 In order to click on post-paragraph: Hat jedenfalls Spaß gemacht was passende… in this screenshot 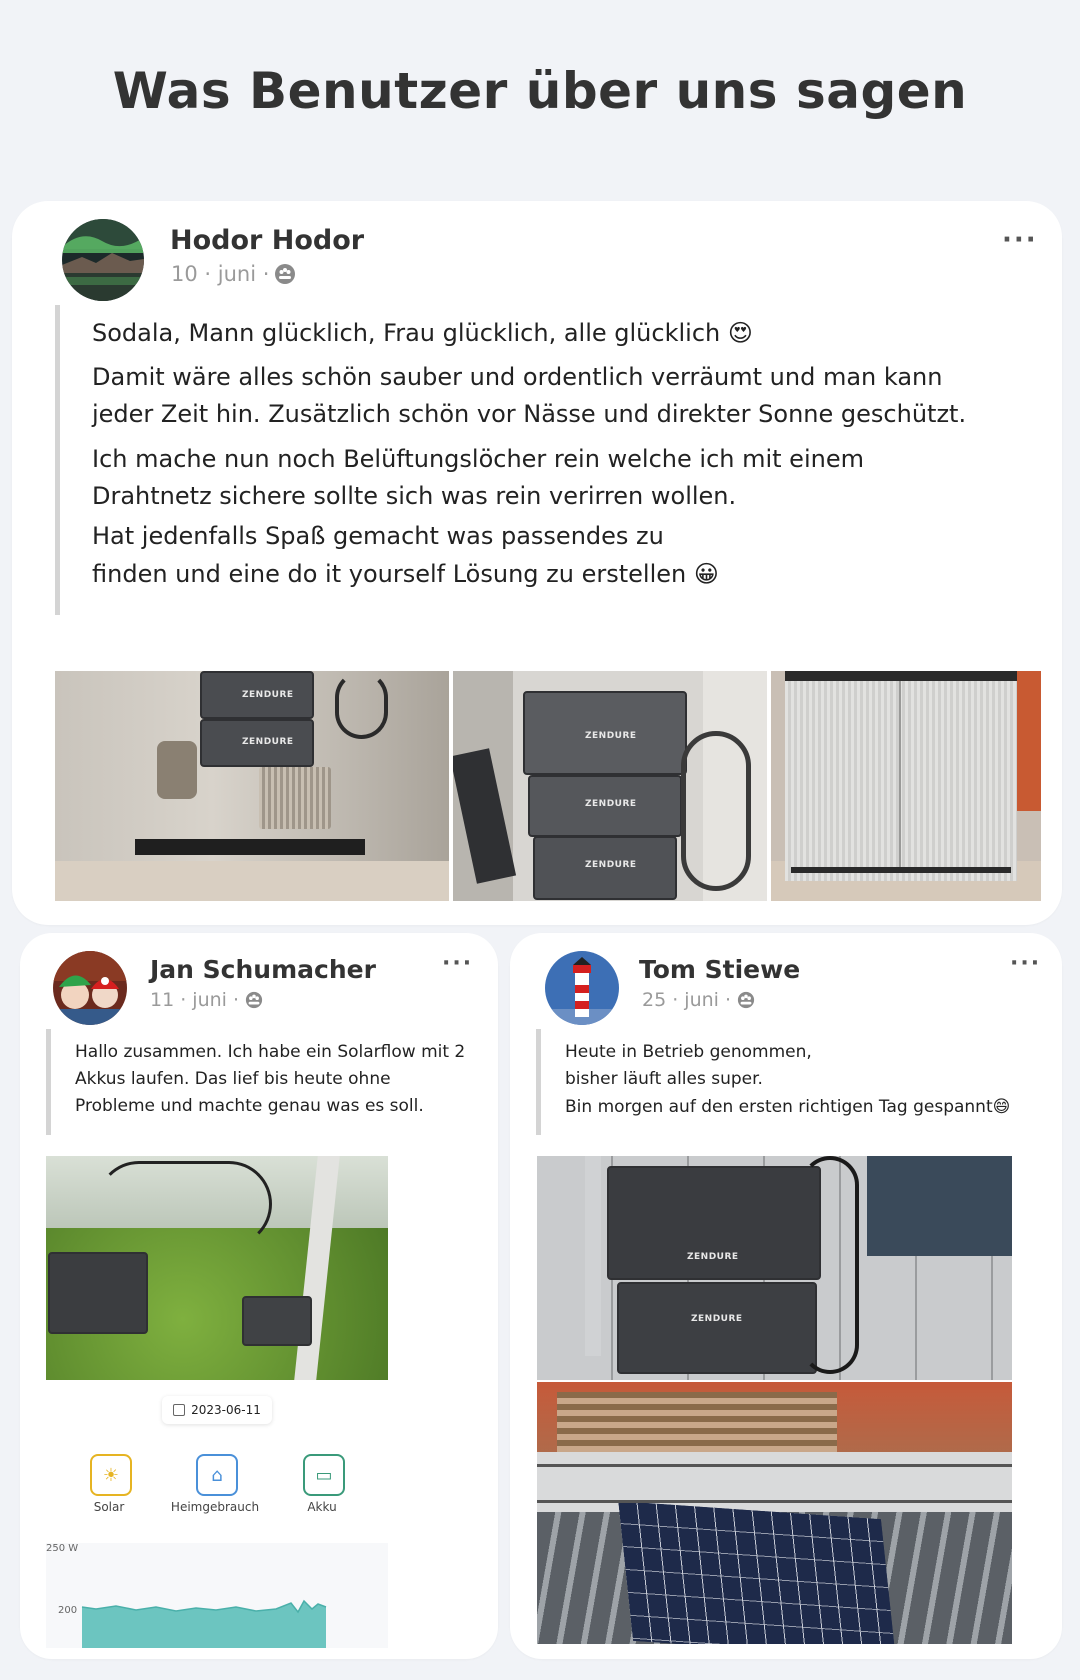, I will do `click(378, 536)`.